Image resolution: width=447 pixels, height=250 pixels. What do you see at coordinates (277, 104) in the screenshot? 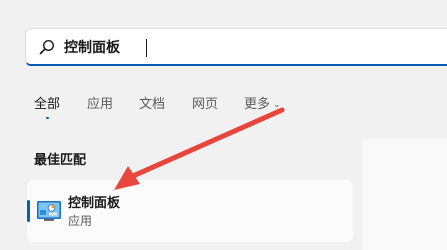
I see `chevron-down-icon: ⌄` at bounding box center [277, 104].